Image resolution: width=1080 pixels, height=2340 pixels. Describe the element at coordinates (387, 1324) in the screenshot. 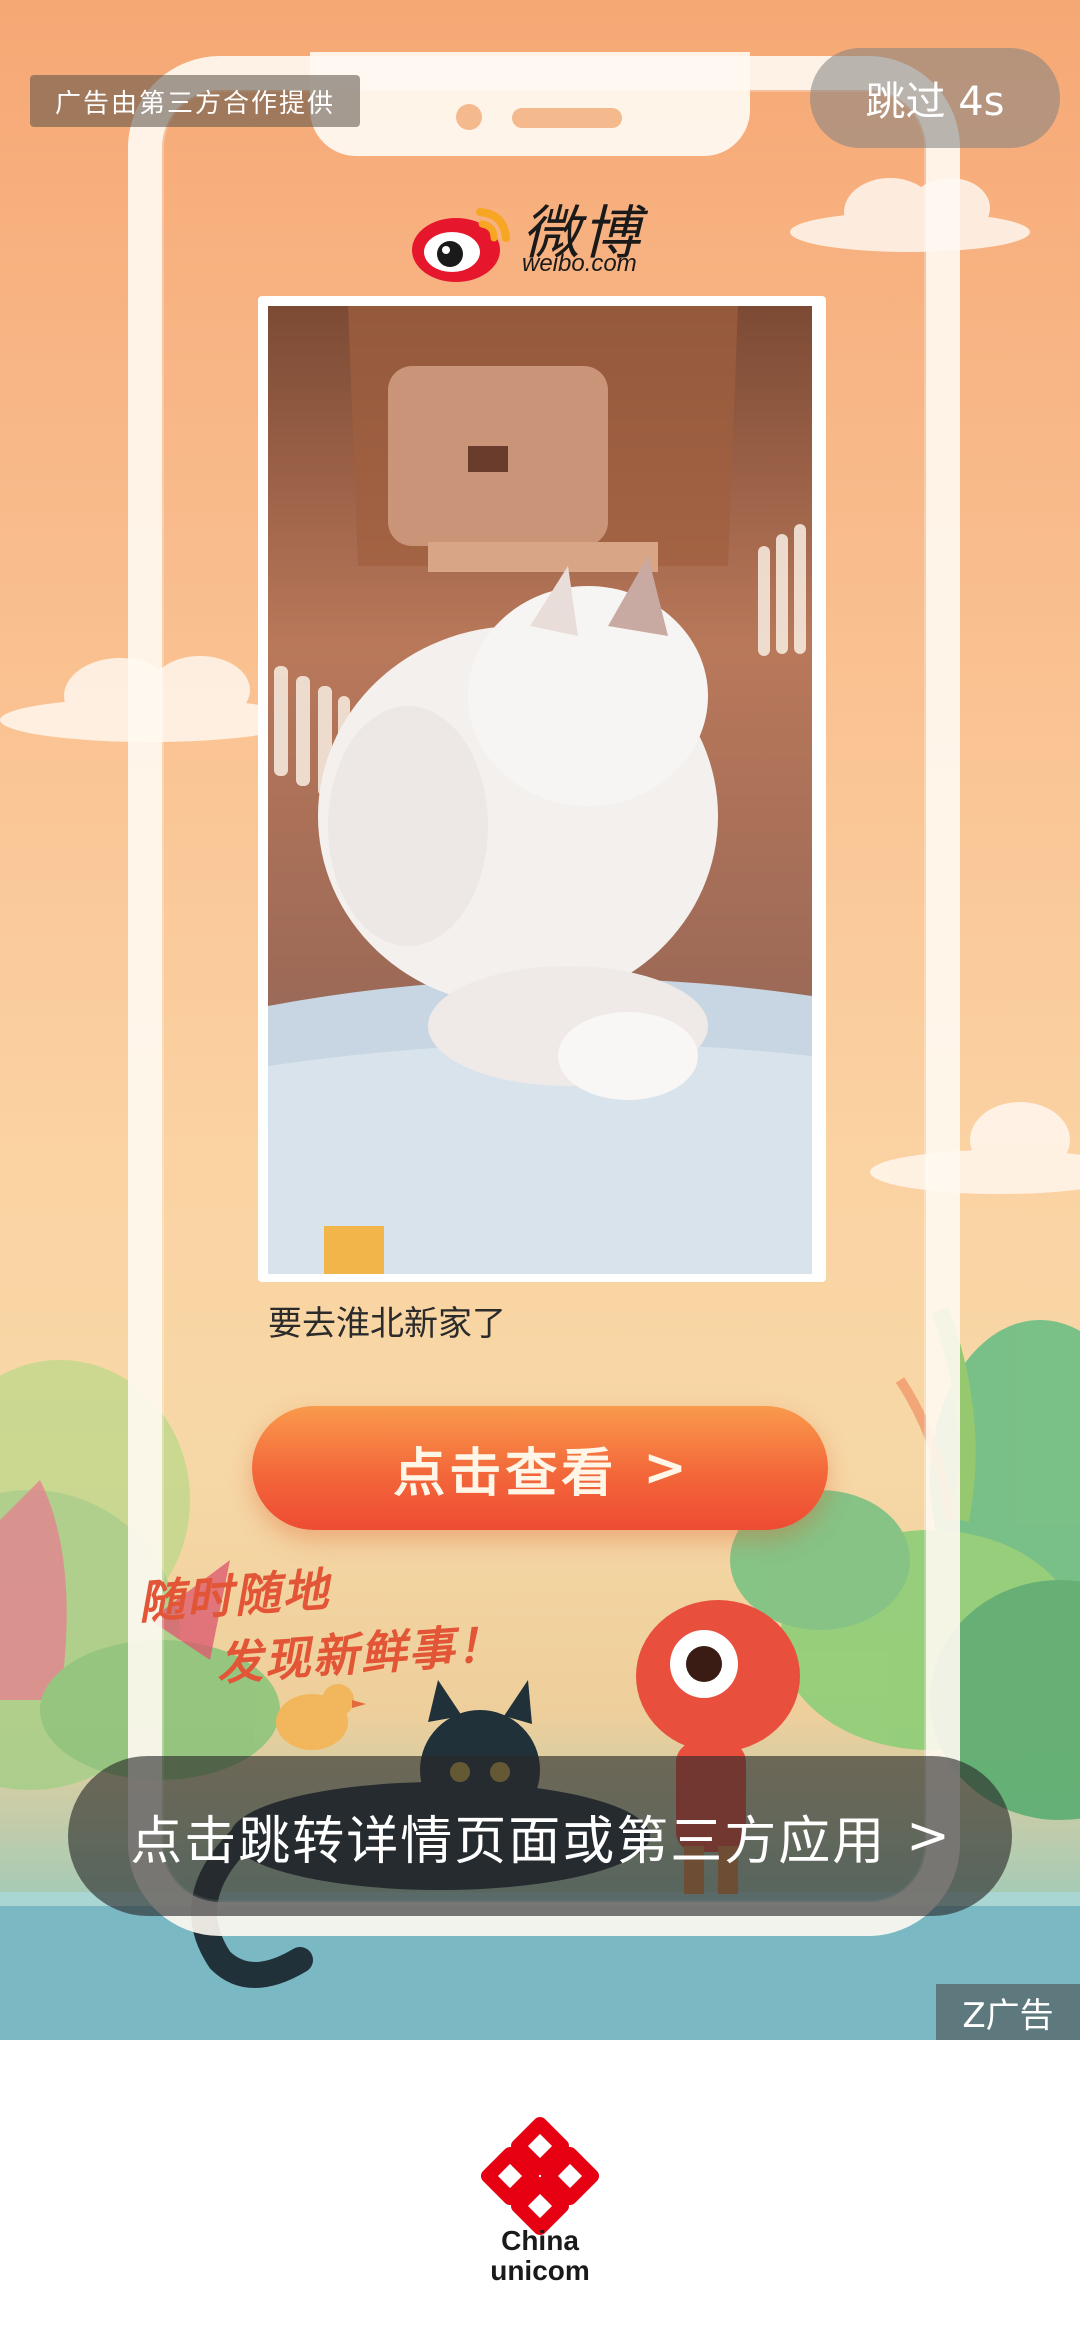

I see `post-caption: 要去淮北新家了` at that location.